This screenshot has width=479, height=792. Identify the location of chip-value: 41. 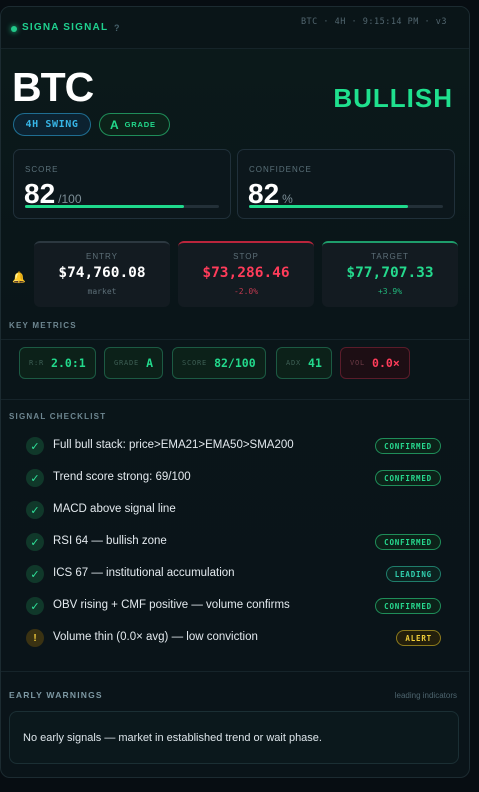
(315, 363).